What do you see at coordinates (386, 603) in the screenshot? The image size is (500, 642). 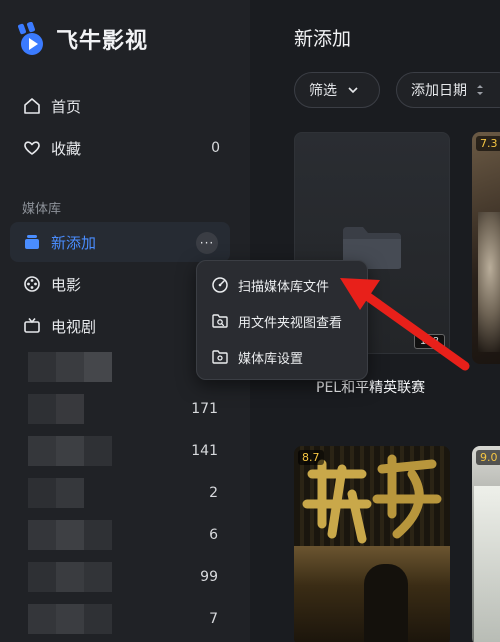 I see `poster-figure` at bounding box center [386, 603].